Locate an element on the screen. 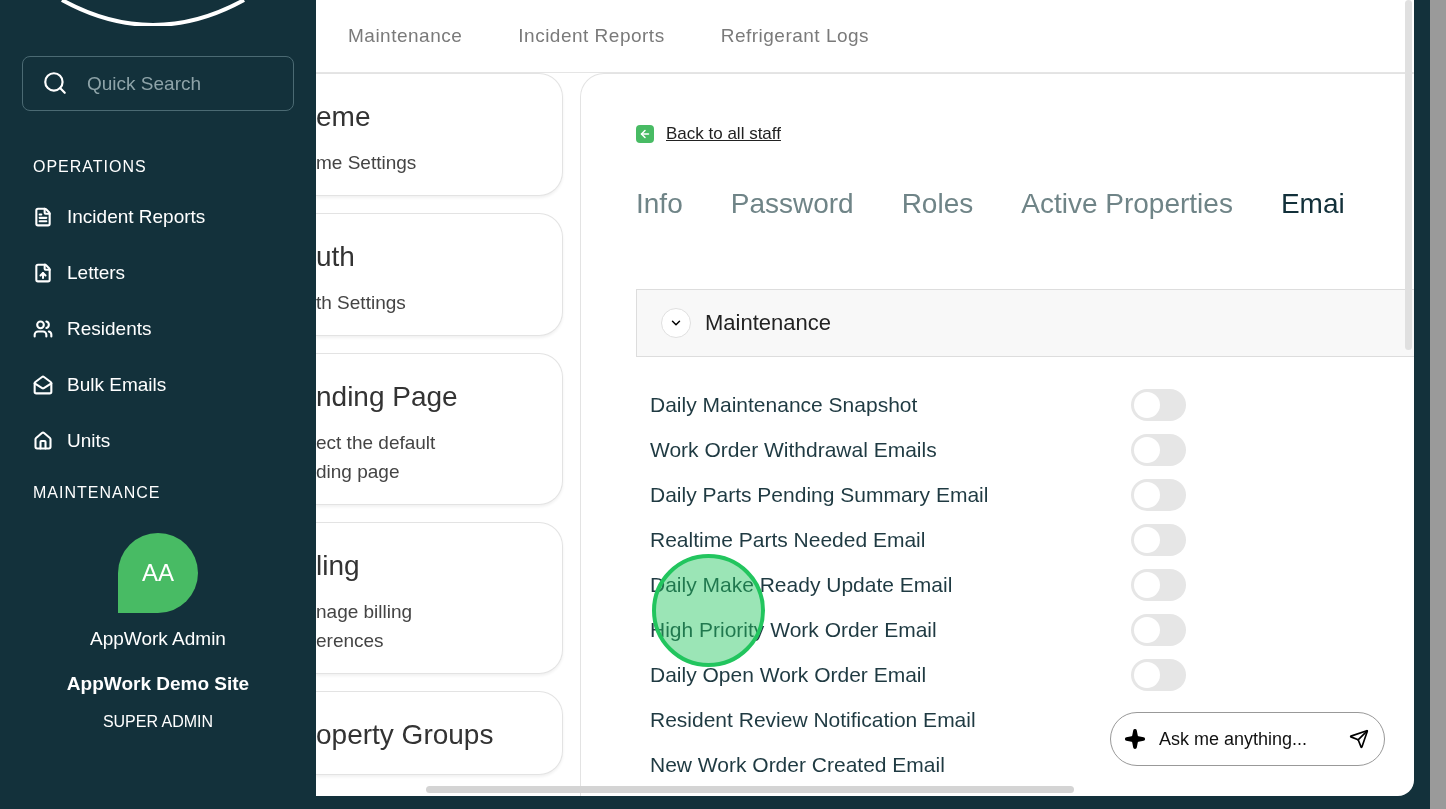 Image resolution: width=1446 pixels, height=809 pixels. people-icon is located at coordinates (43, 329).